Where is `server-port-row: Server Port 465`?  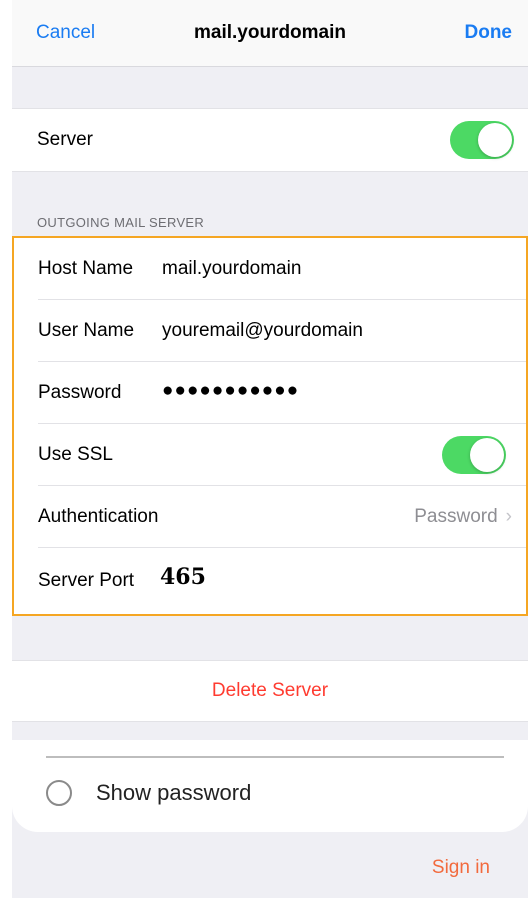
server-port-row: Server Port 465 is located at coordinates (270, 579).